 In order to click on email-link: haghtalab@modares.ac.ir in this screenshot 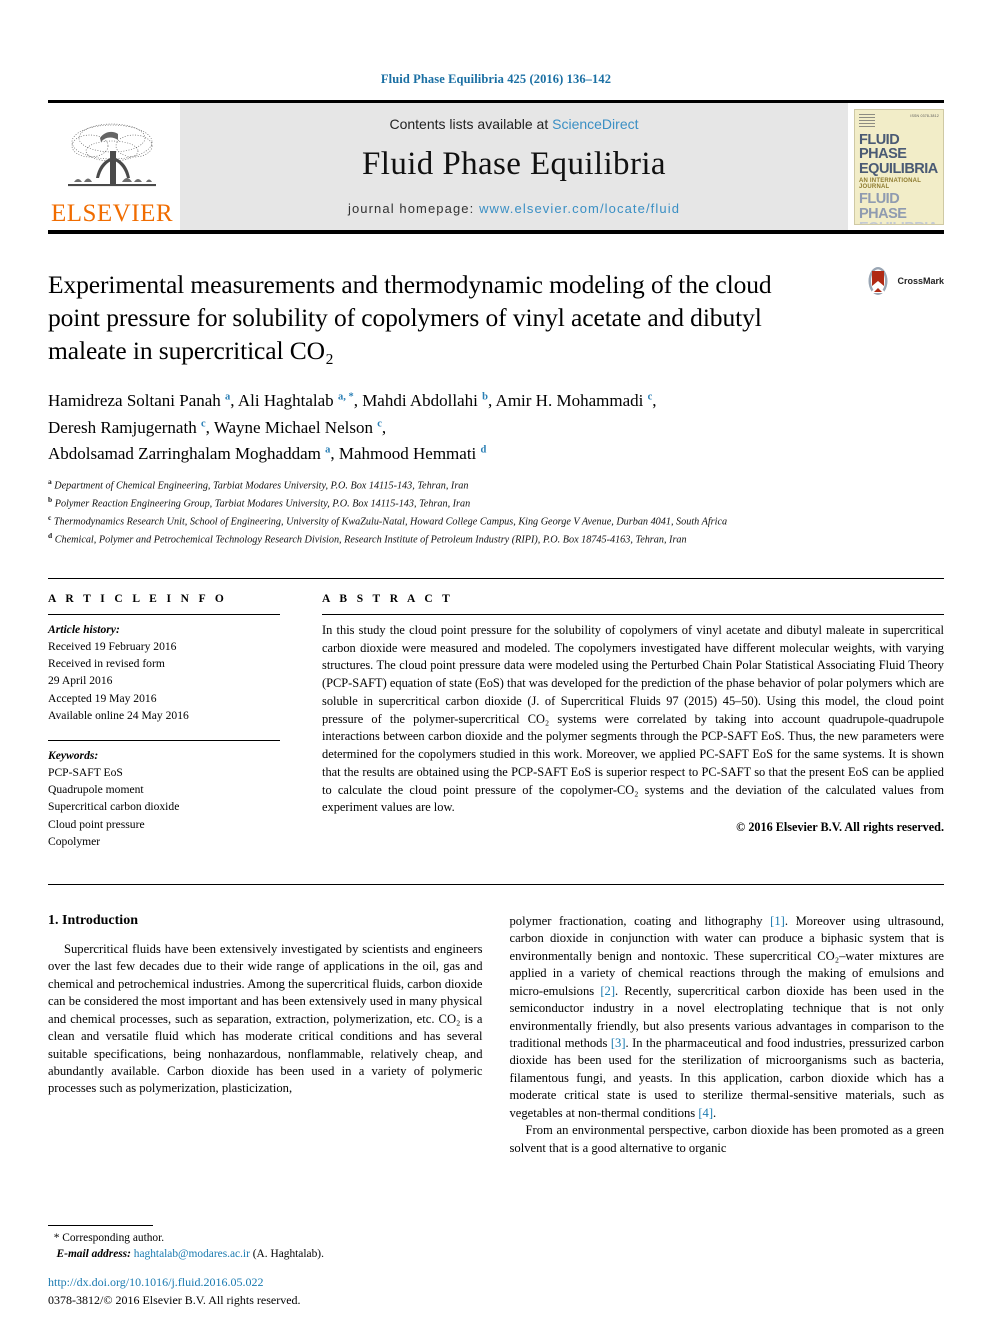, I will do `click(192, 1254)`.